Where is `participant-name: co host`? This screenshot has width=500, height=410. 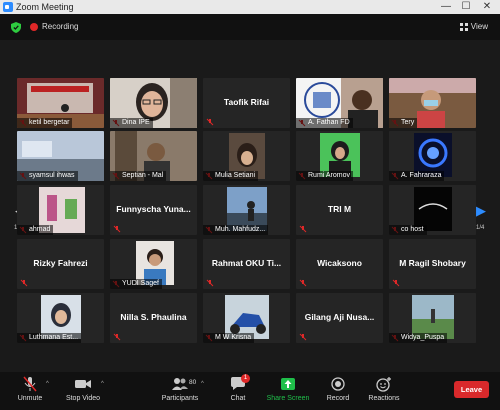
participant-name: co host is located at coordinates (408, 230).